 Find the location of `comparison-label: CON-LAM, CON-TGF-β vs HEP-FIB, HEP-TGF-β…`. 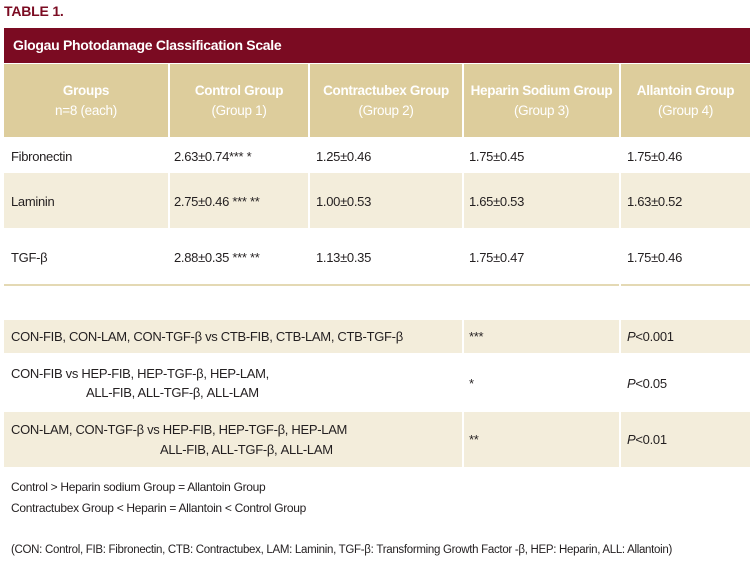

comparison-label: CON-LAM, CON-TGF-β vs HEP-FIB, HEP-TGF-β… is located at coordinates (179, 429).